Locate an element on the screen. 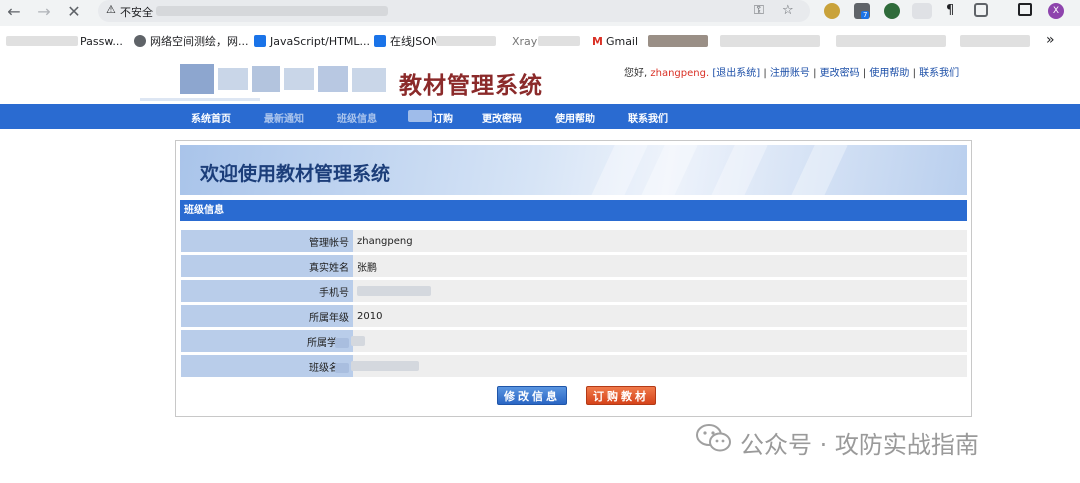 This screenshot has height=483, width=1080. nav-help: 使用帮助 is located at coordinates (575, 117).